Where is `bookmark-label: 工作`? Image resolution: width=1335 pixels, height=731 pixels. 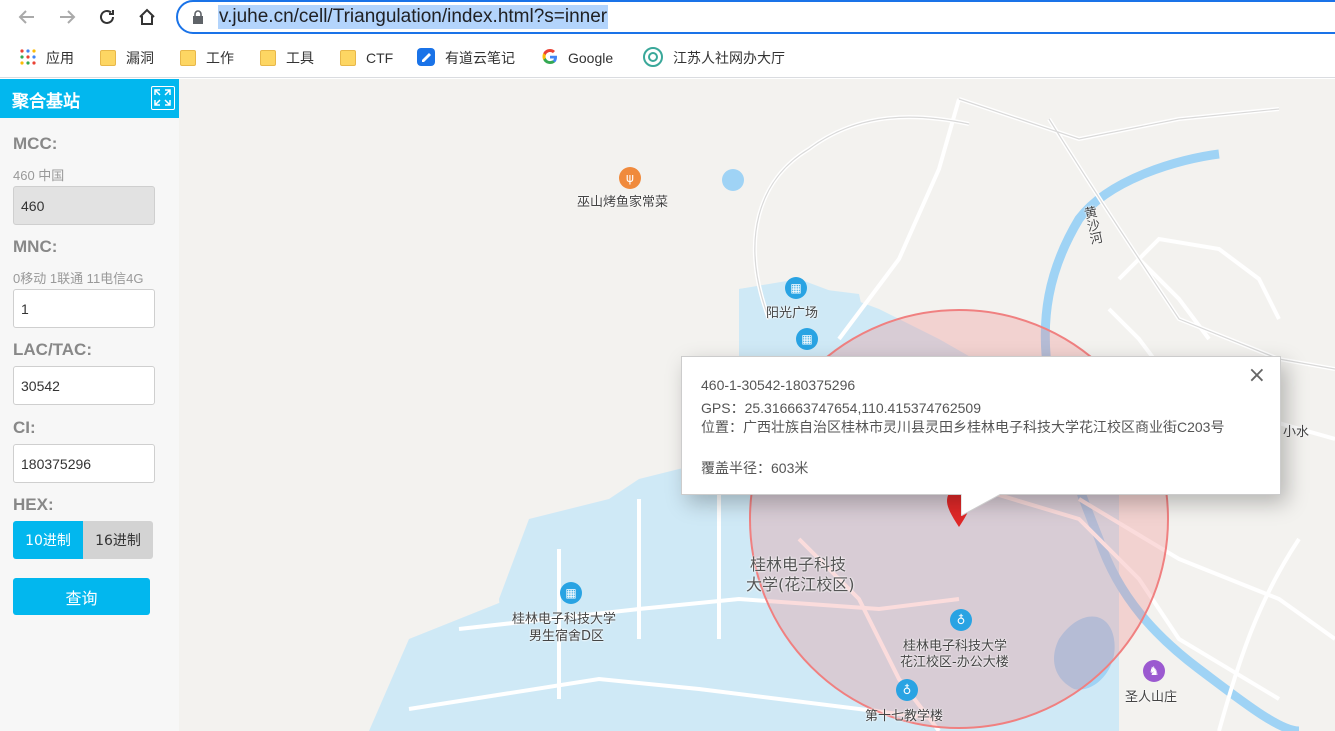 bookmark-label: 工作 is located at coordinates (220, 58).